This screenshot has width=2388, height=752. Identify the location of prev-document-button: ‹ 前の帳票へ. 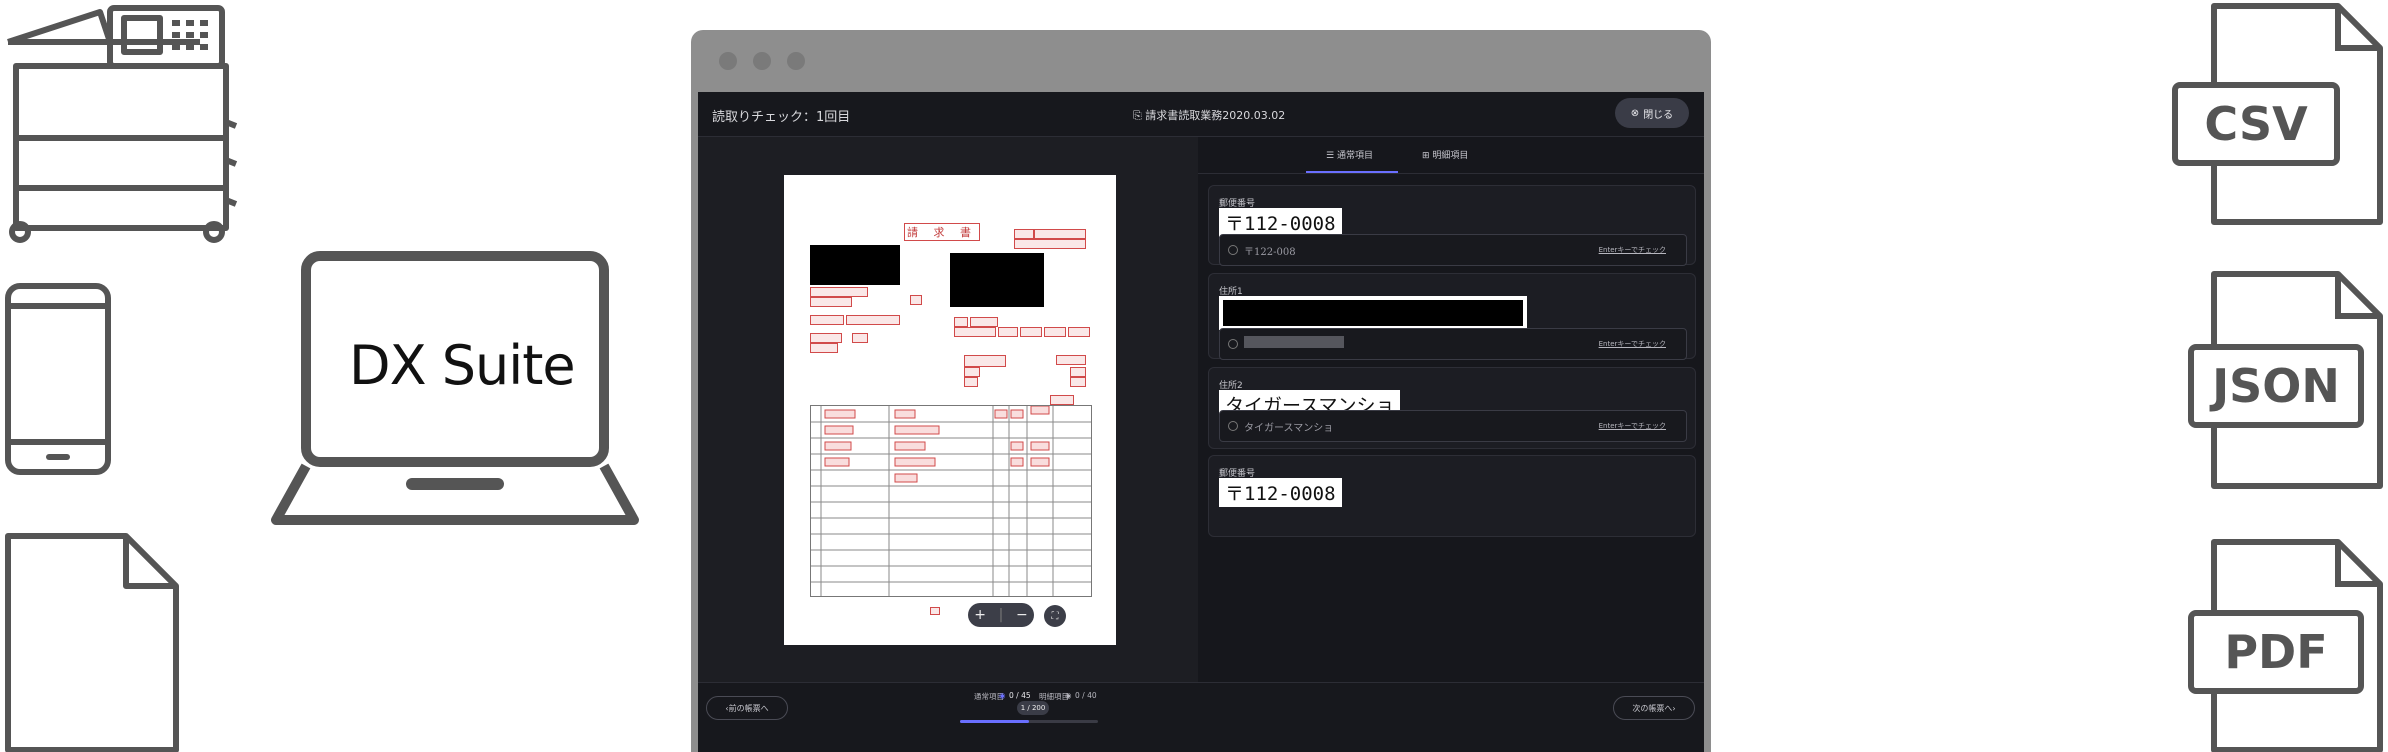
(747, 708).